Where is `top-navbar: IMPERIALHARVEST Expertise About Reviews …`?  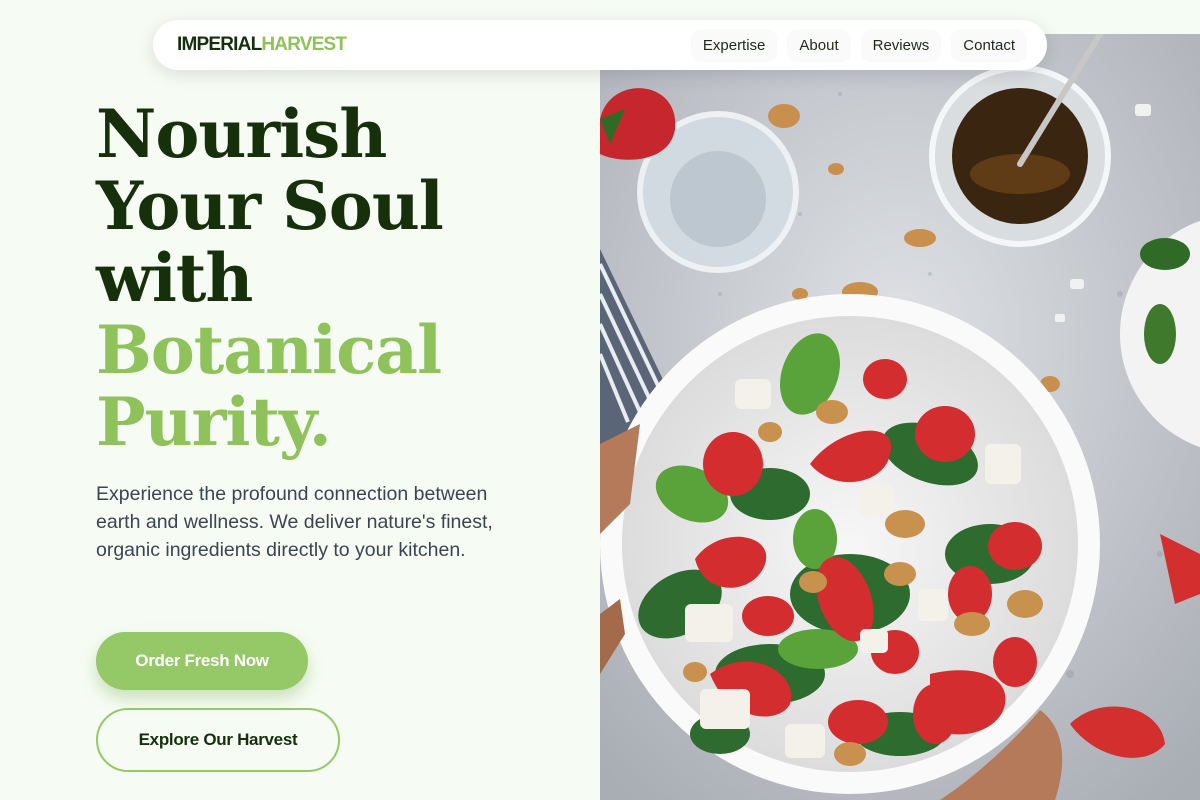
top-navbar: IMPERIALHARVEST Expertise About Reviews … is located at coordinates (600, 45).